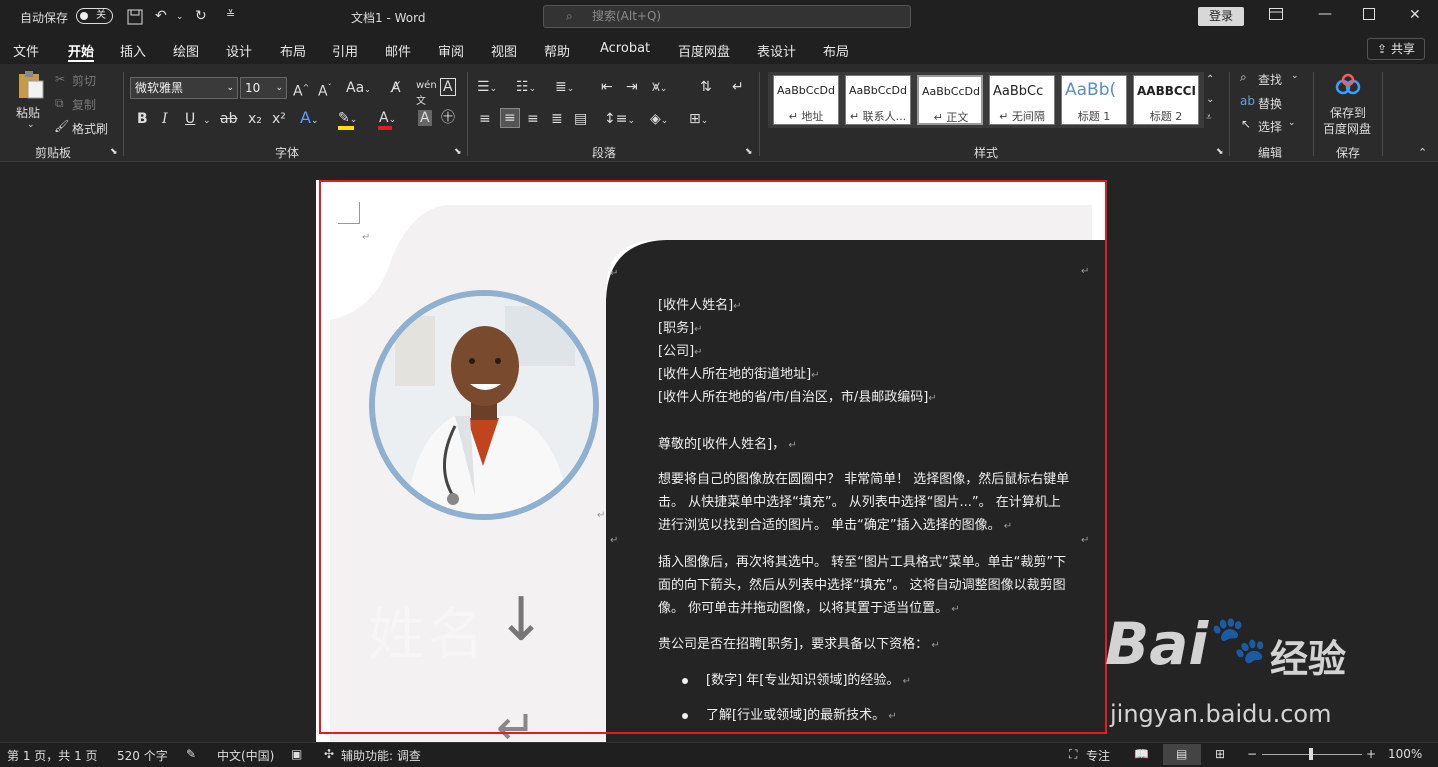  Describe the element at coordinates (950, 100) in the screenshot. I see `style-normal: AaBbCcDd ↵ 正文` at that location.